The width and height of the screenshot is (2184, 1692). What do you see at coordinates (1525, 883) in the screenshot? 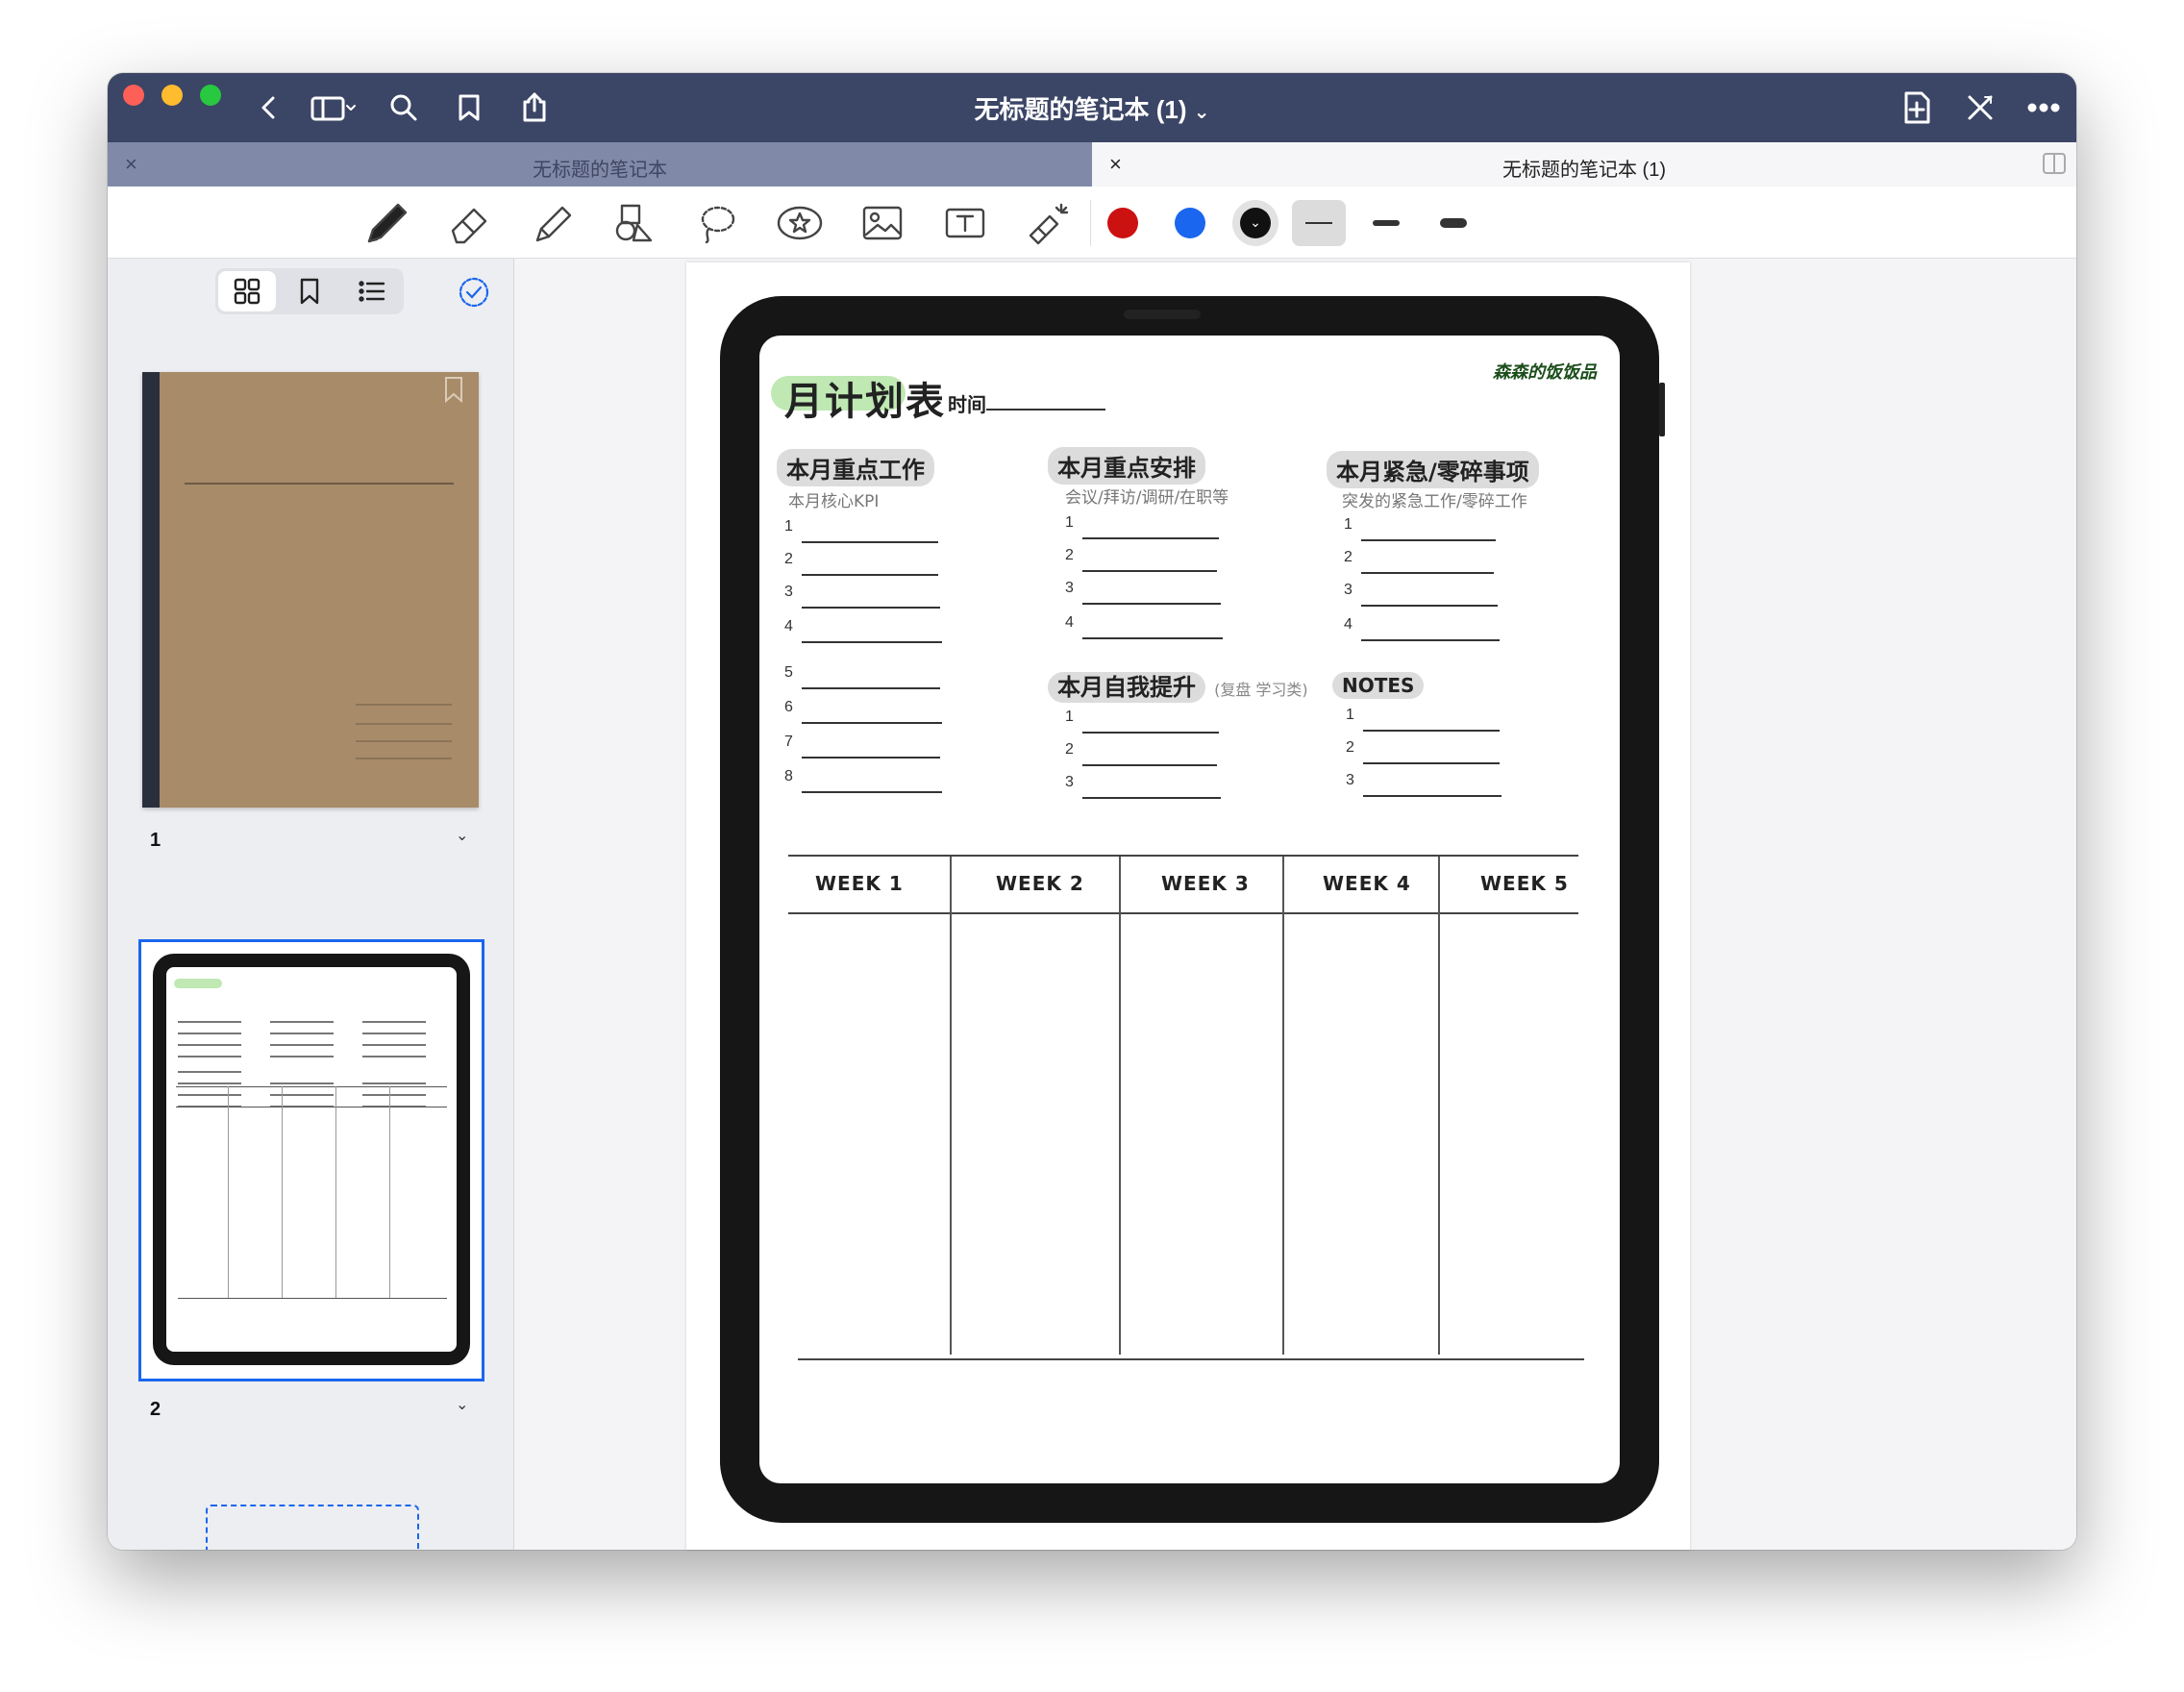
I see `week-header: WEEK 5` at bounding box center [1525, 883].